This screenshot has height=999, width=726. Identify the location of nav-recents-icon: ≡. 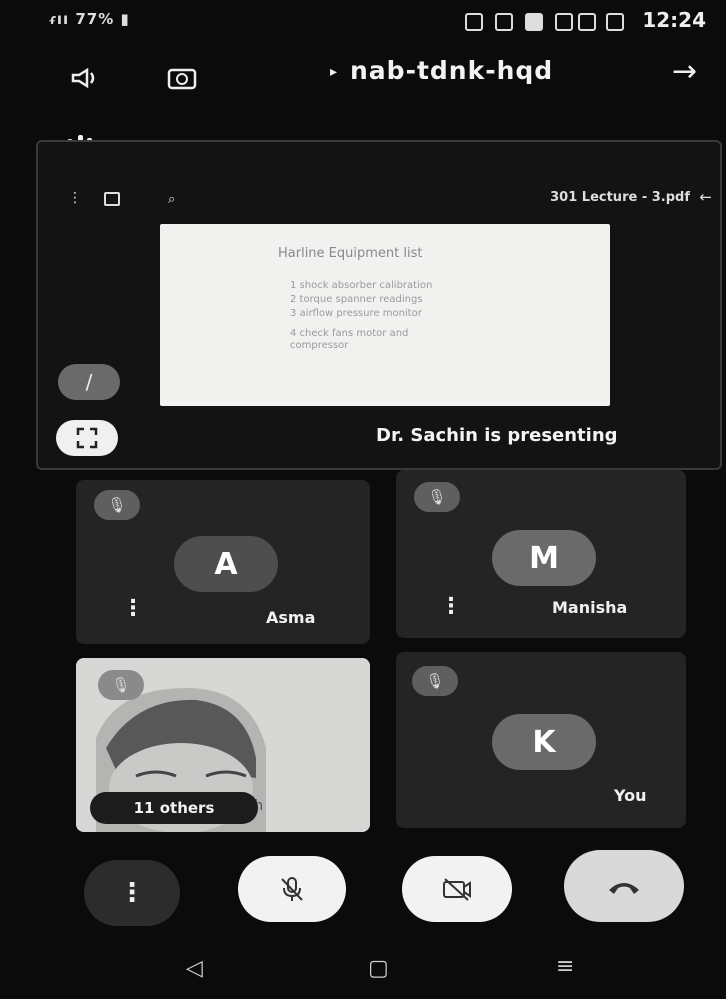
(565, 966).